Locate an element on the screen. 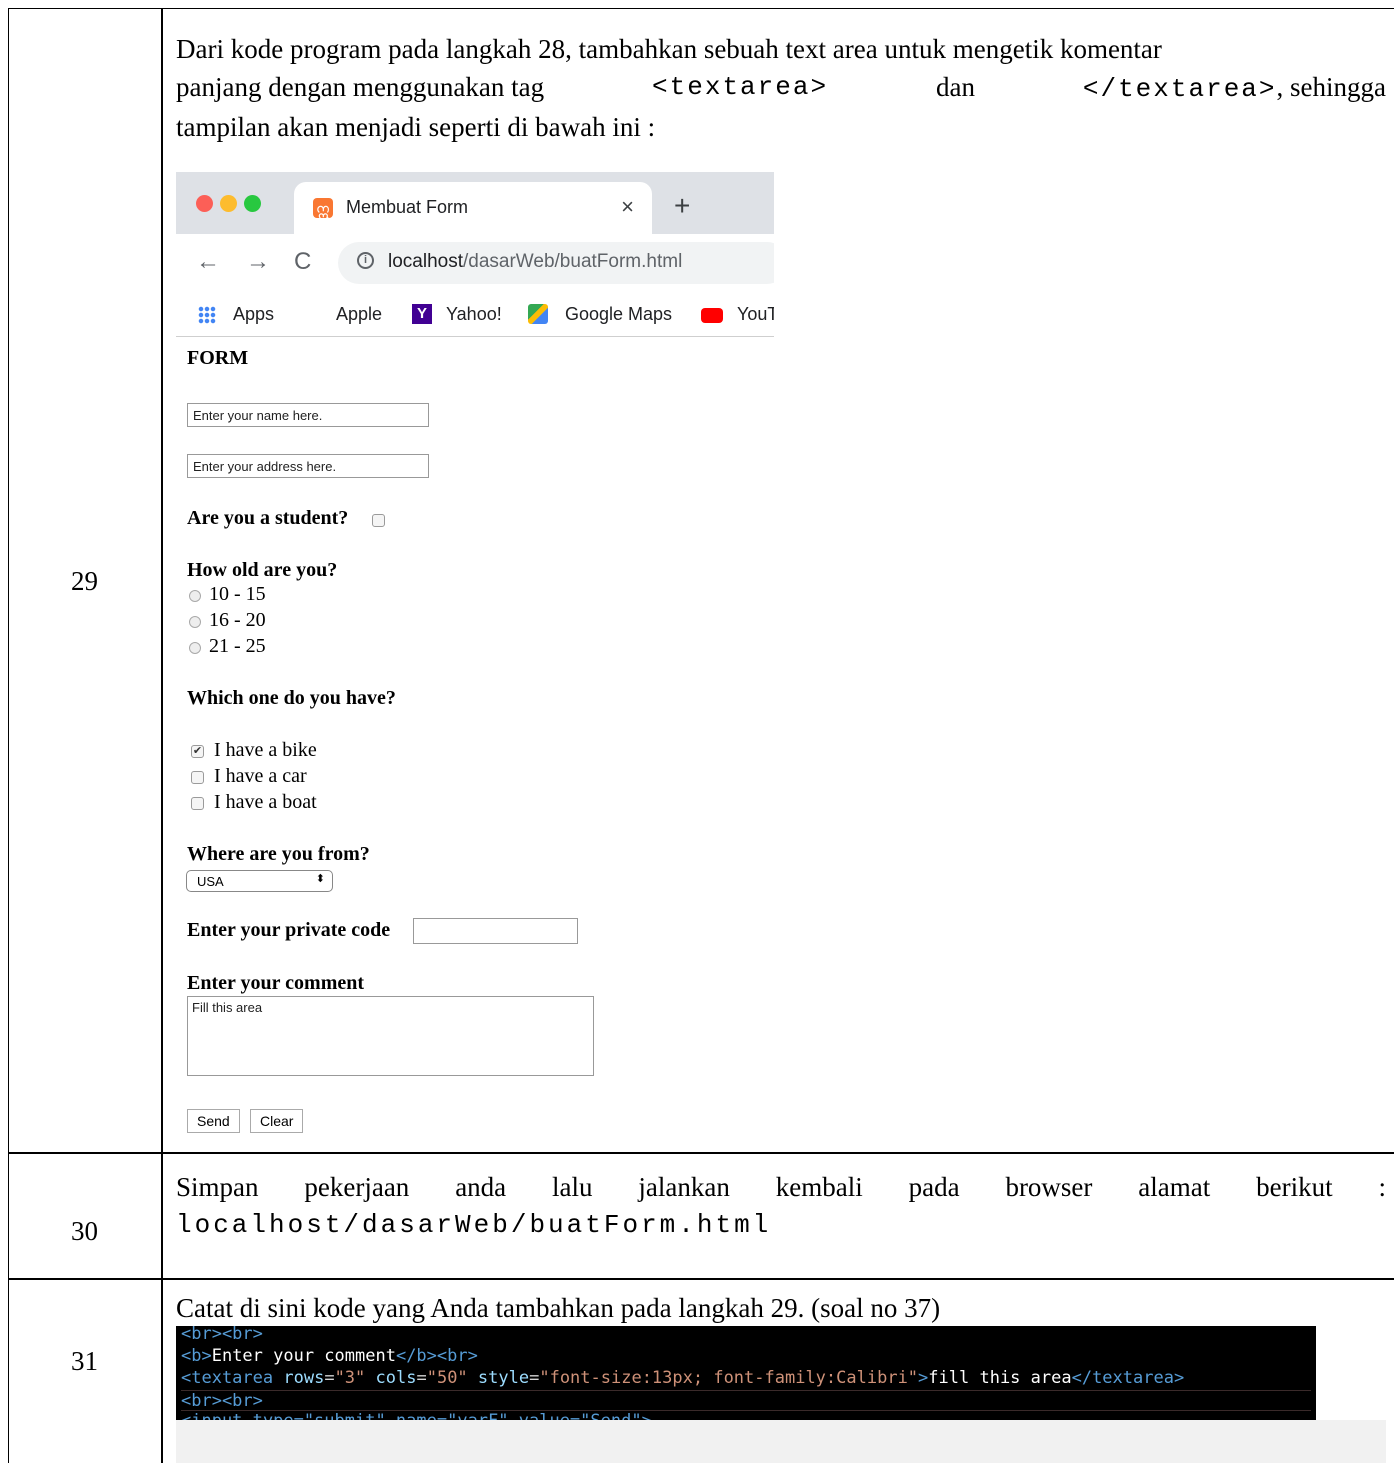  country-select: USA ⬍ is located at coordinates (259, 881).